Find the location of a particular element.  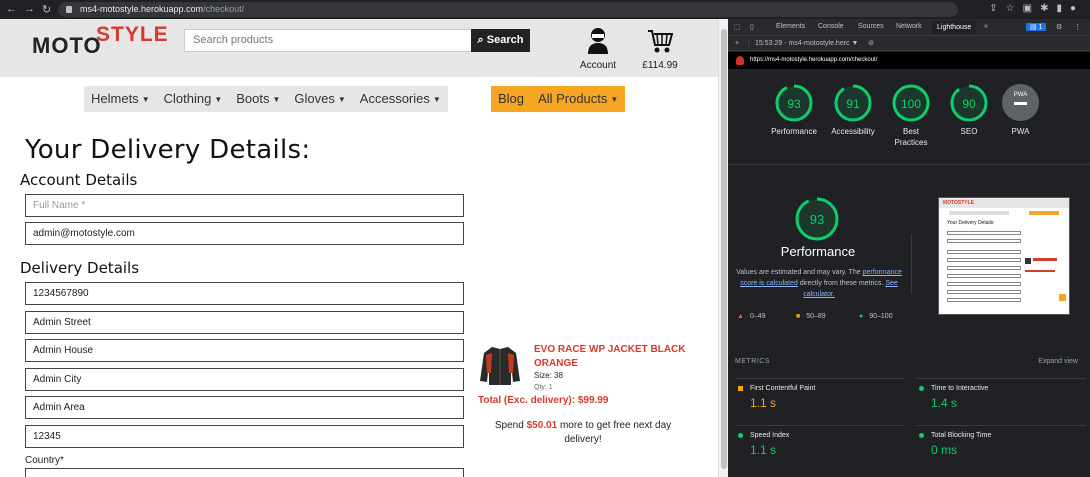

tab-elements: Elements is located at coordinates (790, 26).